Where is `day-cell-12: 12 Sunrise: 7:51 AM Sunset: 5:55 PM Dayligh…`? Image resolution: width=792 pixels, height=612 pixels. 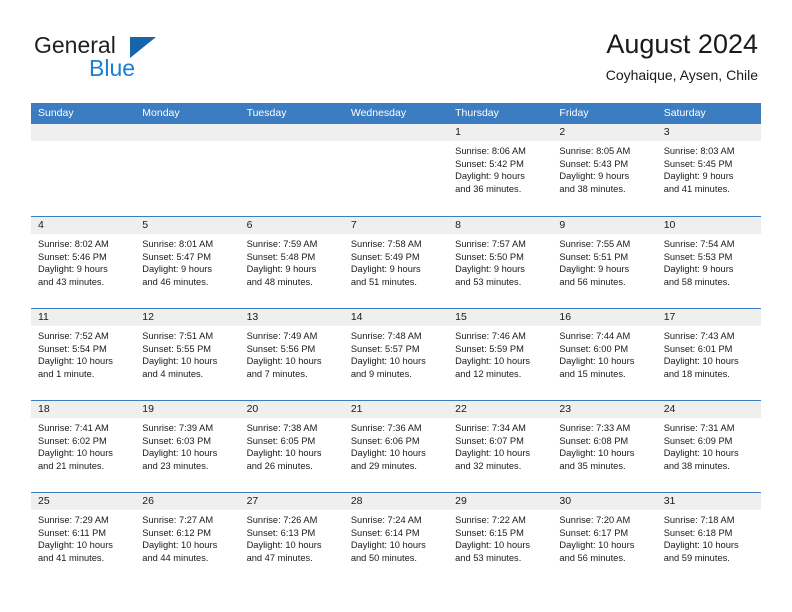
day-cell-12: 12 Sunrise: 7:51 AM Sunset: 5:55 PM Dayligh… is located at coordinates (187, 354).